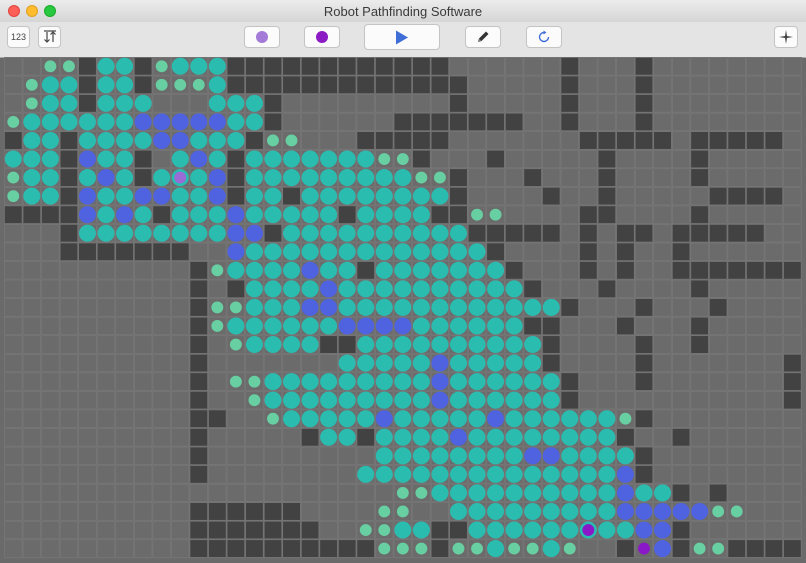  What do you see at coordinates (483, 37) in the screenshot?
I see `draw-walls-button` at bounding box center [483, 37].